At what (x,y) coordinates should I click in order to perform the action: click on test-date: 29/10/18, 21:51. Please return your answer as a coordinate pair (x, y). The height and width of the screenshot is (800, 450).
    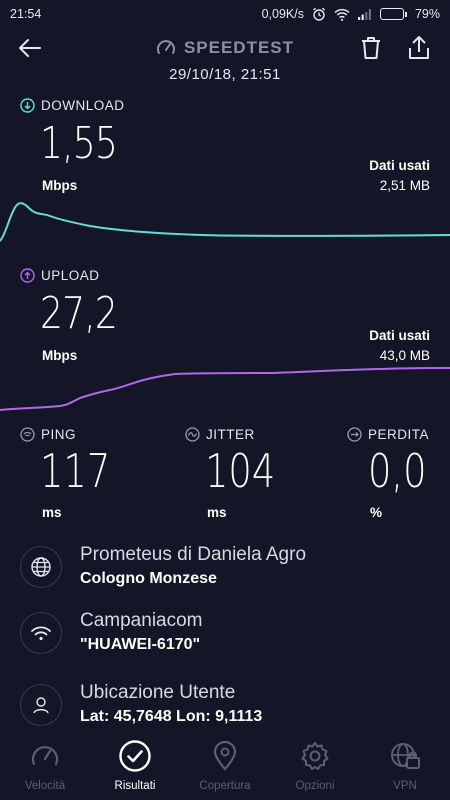
    Looking at the image, I should click on (225, 74).